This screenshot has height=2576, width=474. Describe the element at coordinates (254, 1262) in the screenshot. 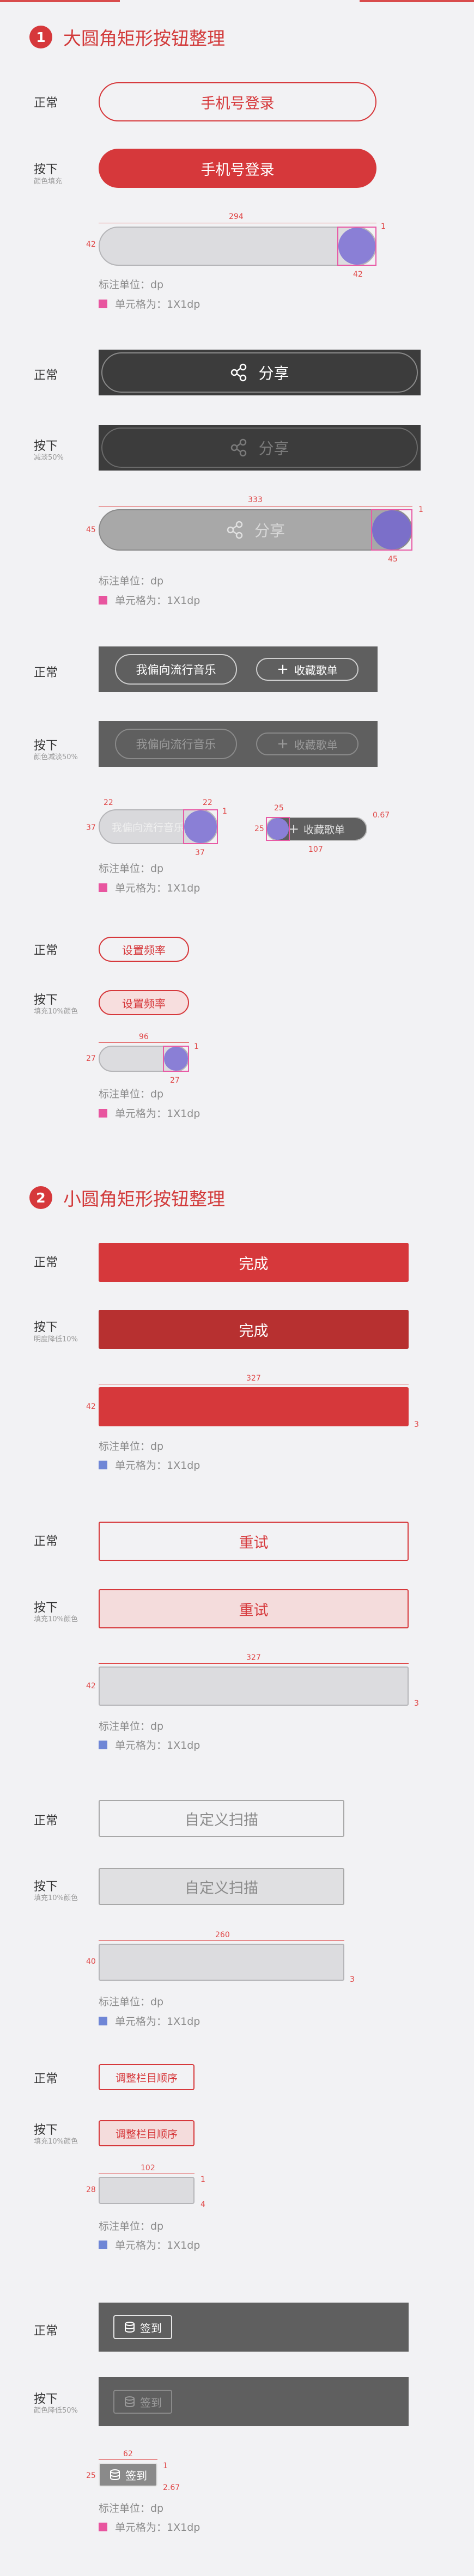

I see `done-button: 完成` at that location.